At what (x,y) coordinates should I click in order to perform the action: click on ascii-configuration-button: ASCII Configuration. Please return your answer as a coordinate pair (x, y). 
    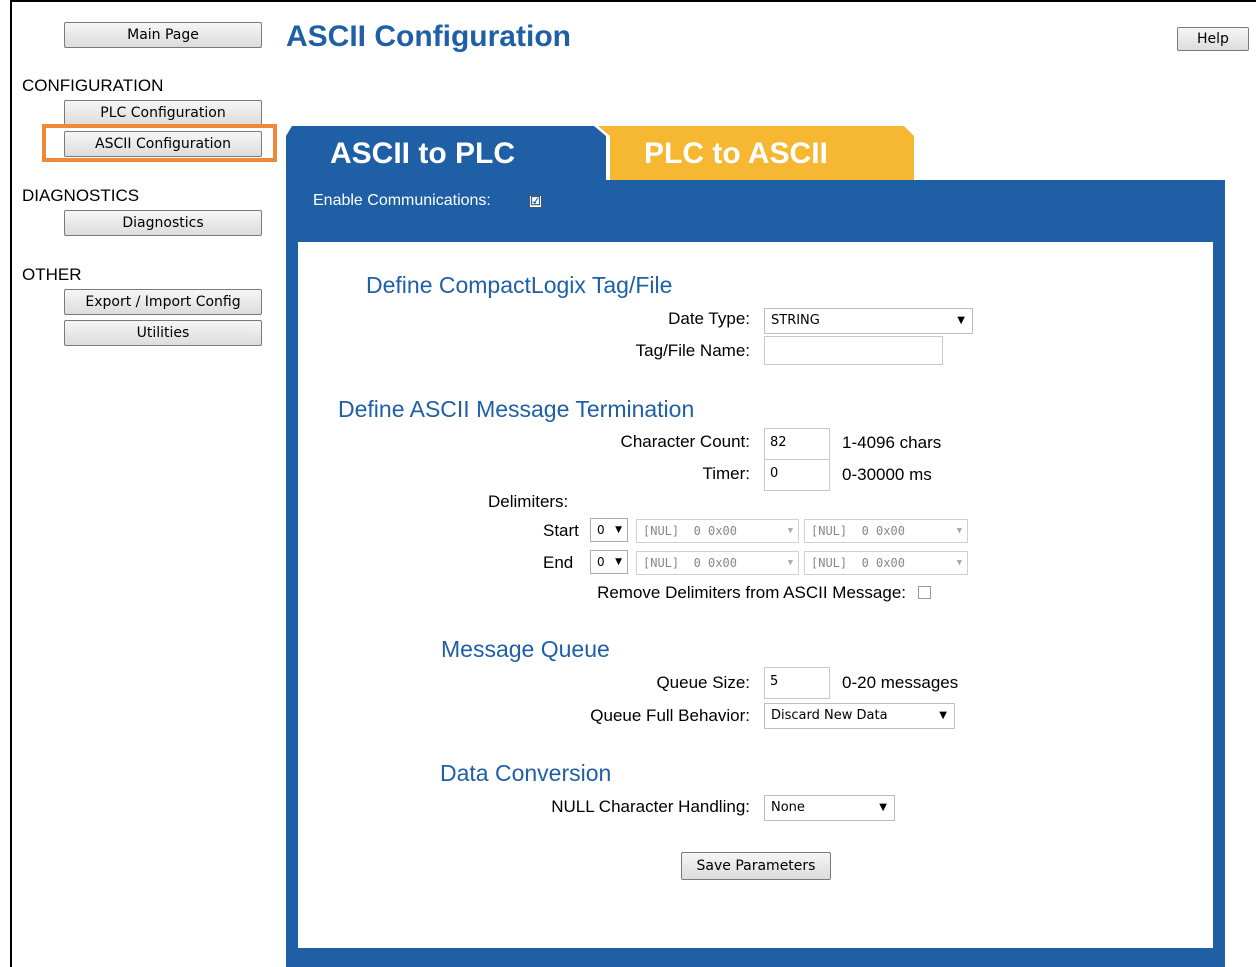
    Looking at the image, I should click on (163, 144).